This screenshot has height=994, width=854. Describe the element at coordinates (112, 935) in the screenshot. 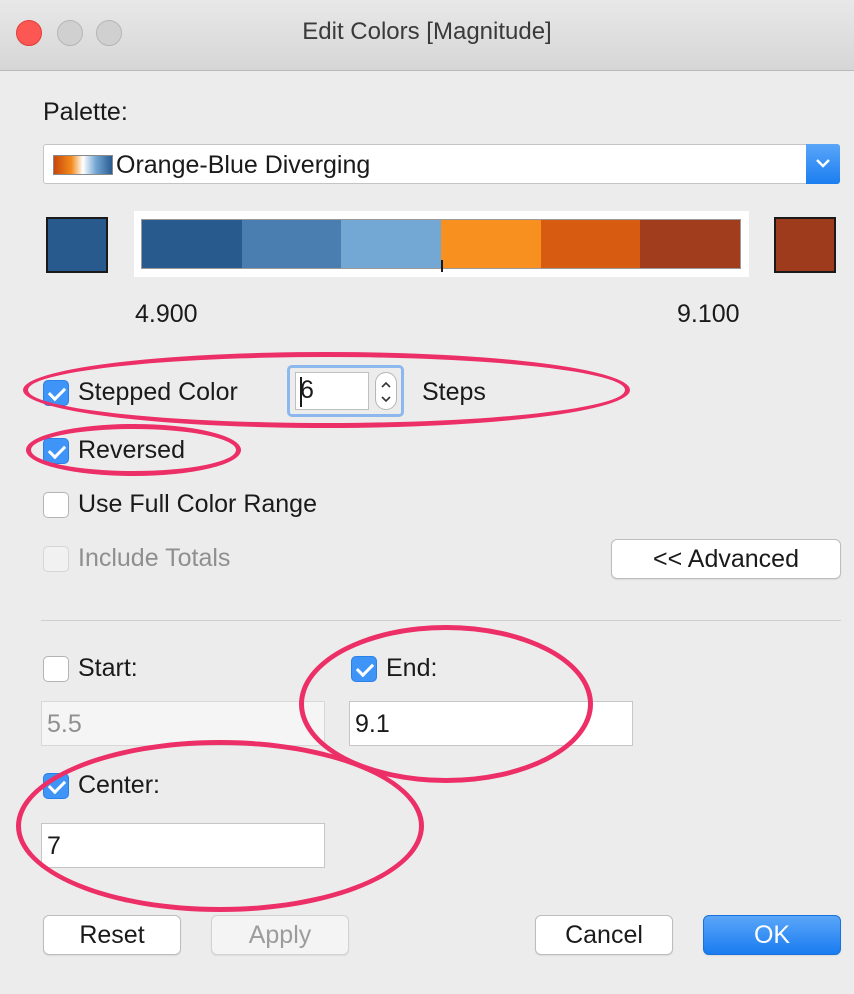

I see `reset-button: Reset` at that location.